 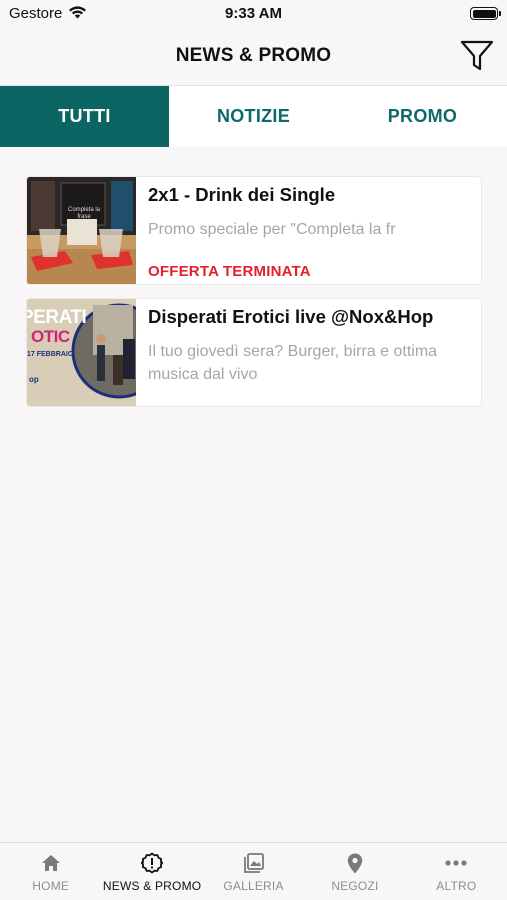 I want to click on status-time: 9:33 AM, so click(x=253, y=13).